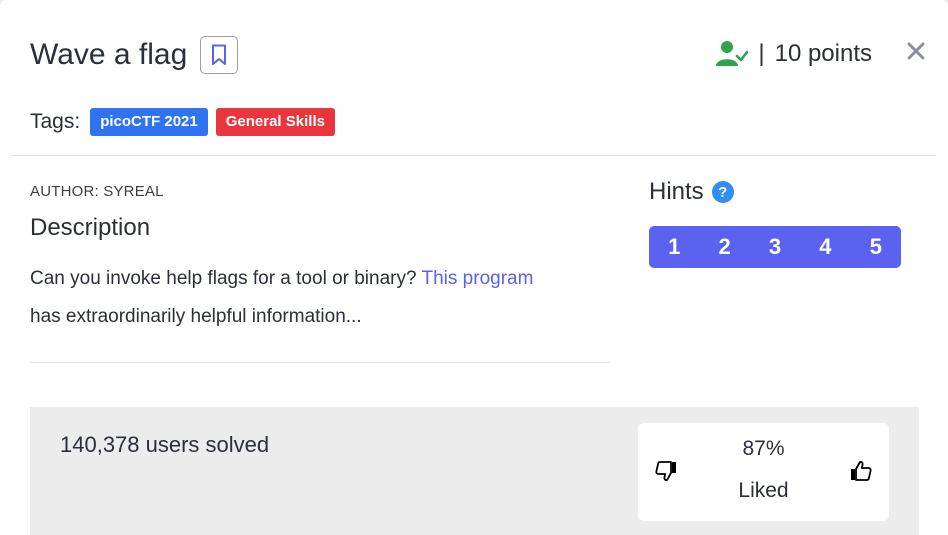 The height and width of the screenshot is (535, 948). Describe the element at coordinates (474, 155) in the screenshot. I see `header-divider` at that location.